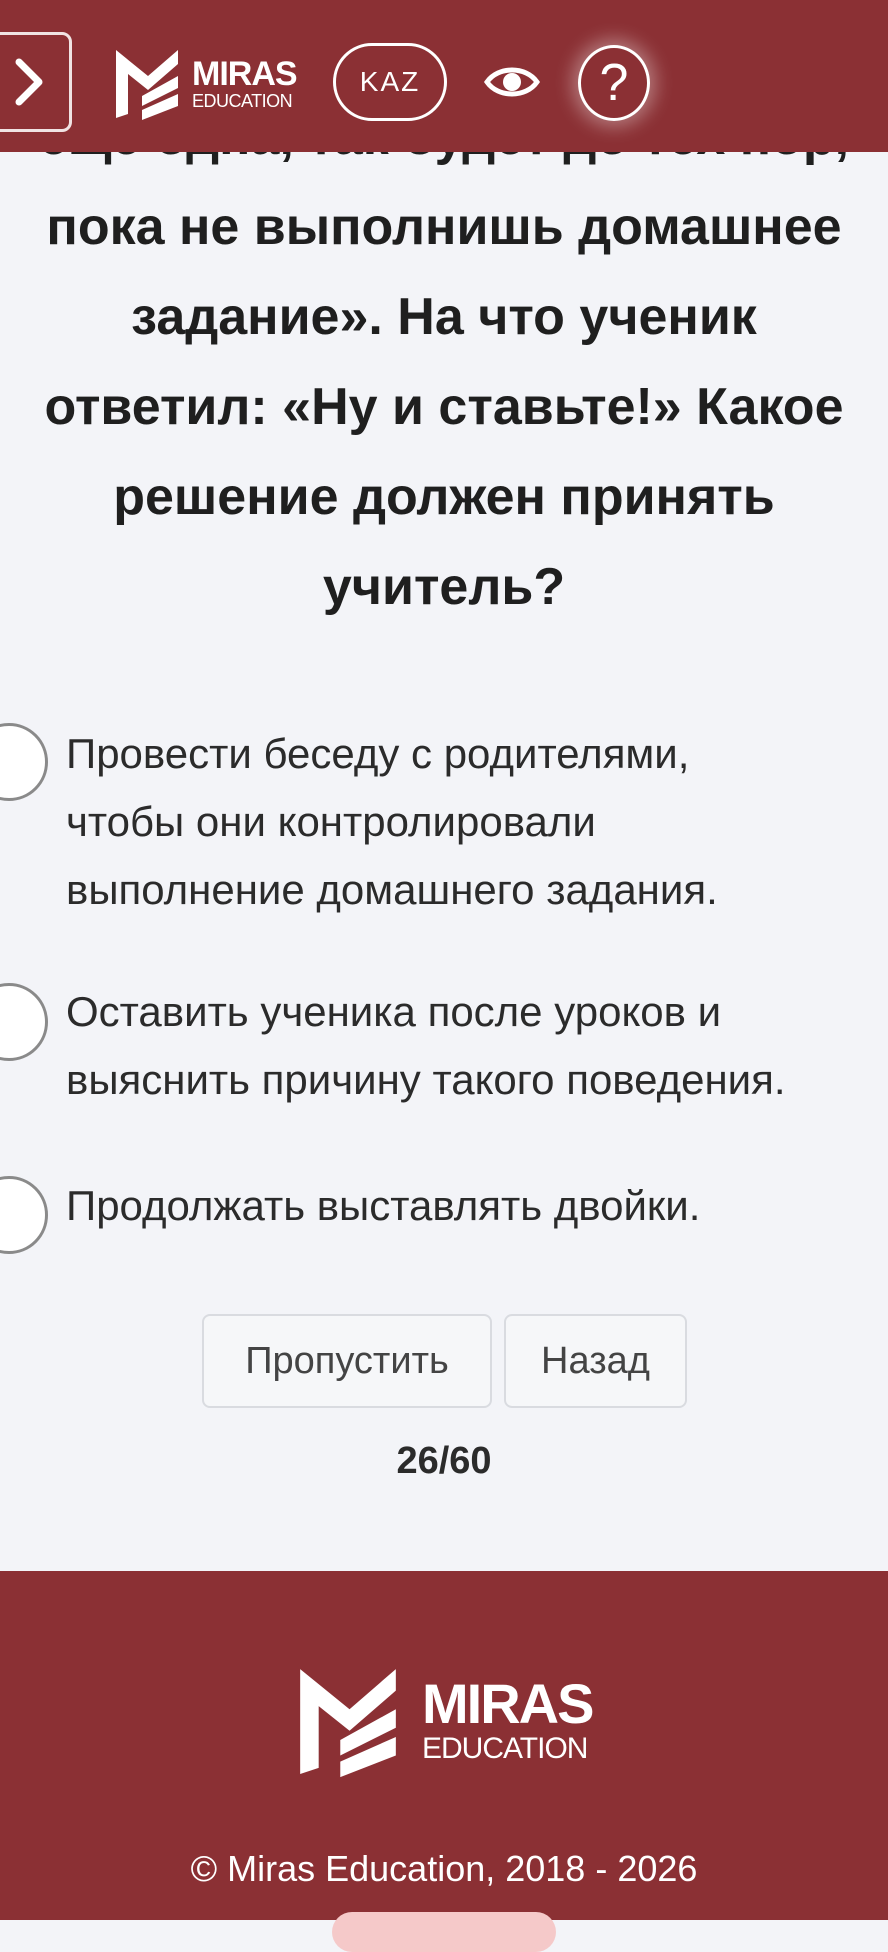 The image size is (888, 1952). What do you see at coordinates (347, 1361) in the screenshot?
I see `skip-button: Пропустить` at bounding box center [347, 1361].